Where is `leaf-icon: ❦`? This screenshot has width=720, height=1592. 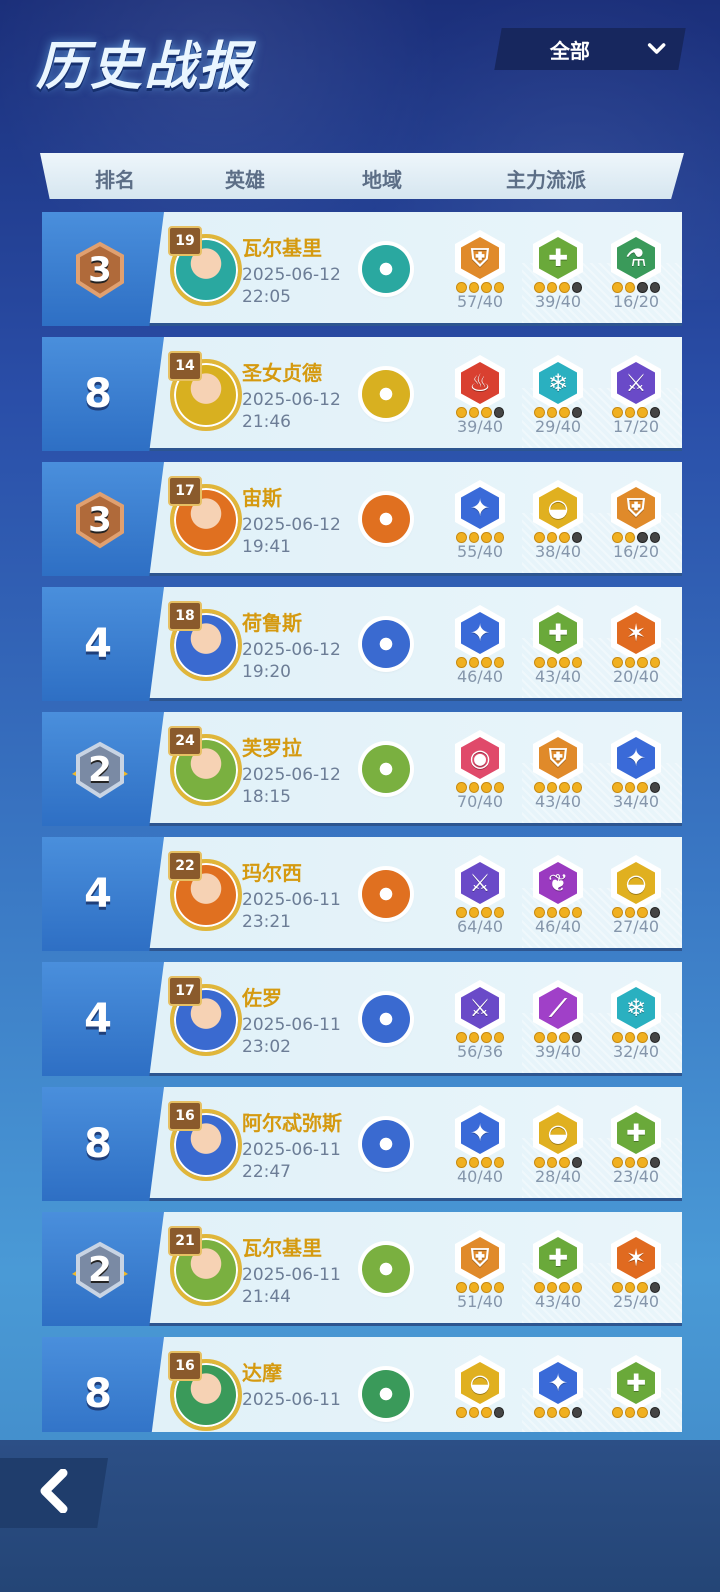
leaf-icon: ❦ is located at coordinates (558, 883).